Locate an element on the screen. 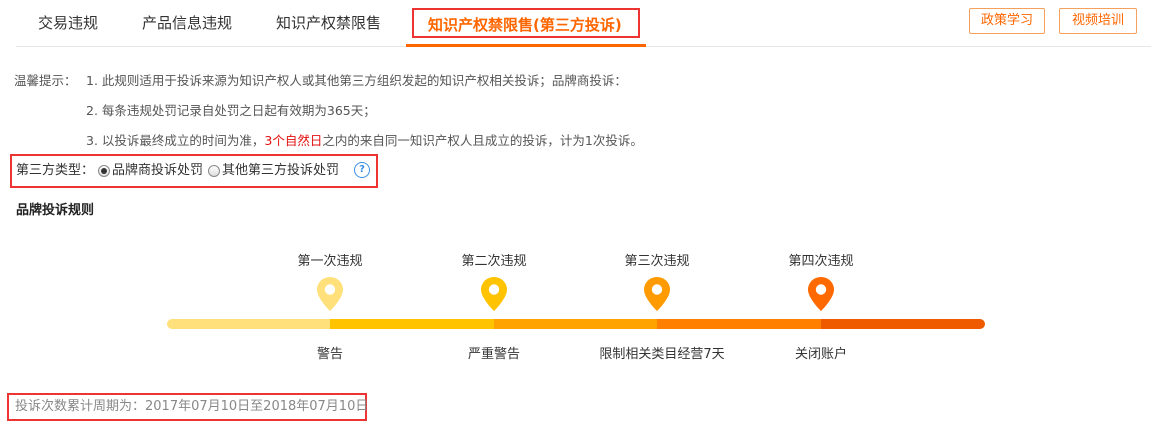 The height and width of the screenshot is (426, 1160). tab-product-info-violation: 产品信息违规 is located at coordinates (187, 23).